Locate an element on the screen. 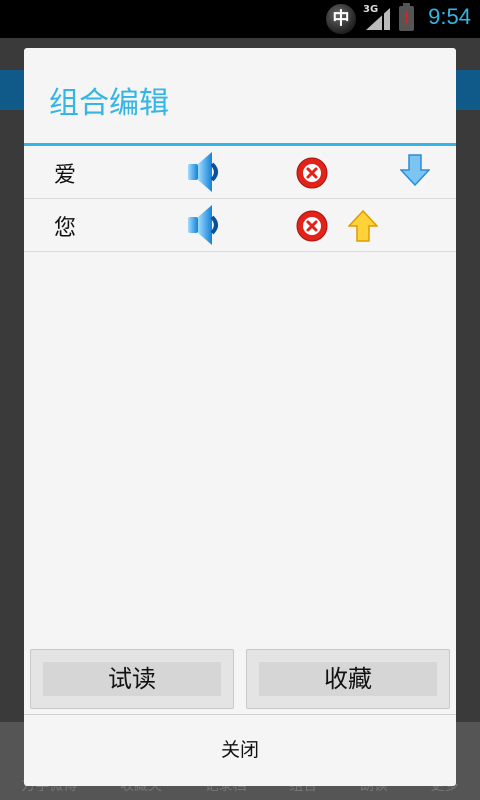 The width and height of the screenshot is (480, 800). arrow-down-icon is located at coordinates (415, 170).